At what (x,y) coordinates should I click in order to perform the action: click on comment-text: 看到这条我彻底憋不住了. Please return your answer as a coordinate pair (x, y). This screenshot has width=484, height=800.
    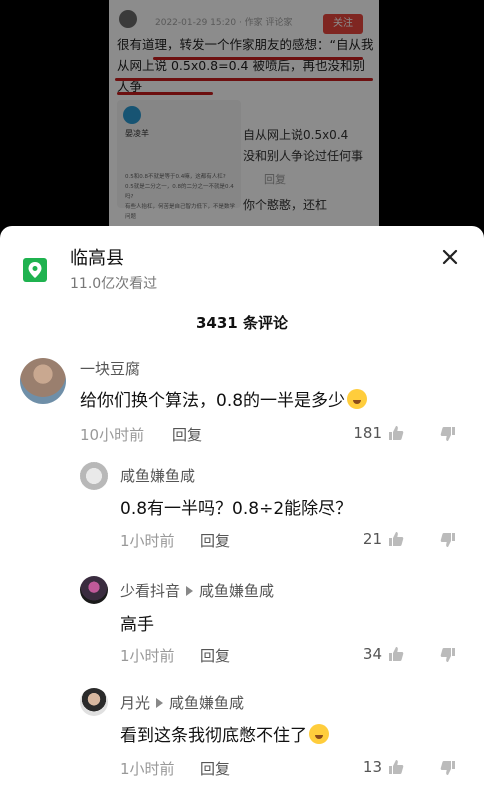
    Looking at the image, I should click on (224, 733).